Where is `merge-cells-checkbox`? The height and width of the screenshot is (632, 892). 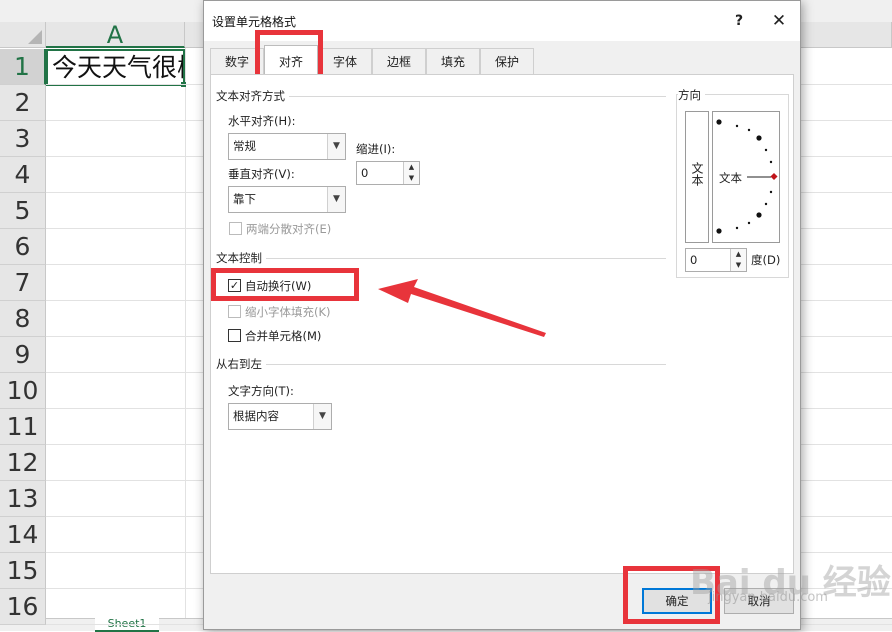 merge-cells-checkbox is located at coordinates (234, 335).